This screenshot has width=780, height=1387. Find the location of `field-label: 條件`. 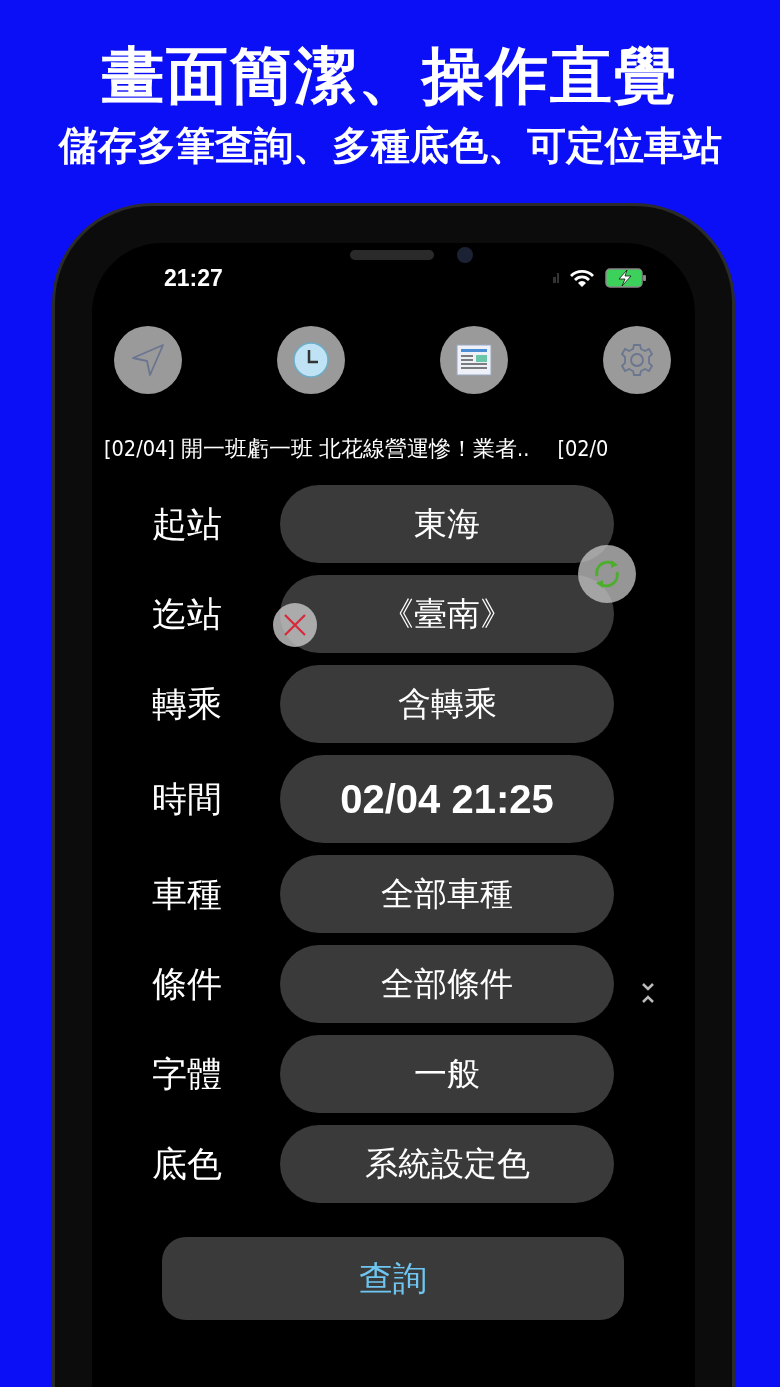

field-label: 條件 is located at coordinates (187, 984).